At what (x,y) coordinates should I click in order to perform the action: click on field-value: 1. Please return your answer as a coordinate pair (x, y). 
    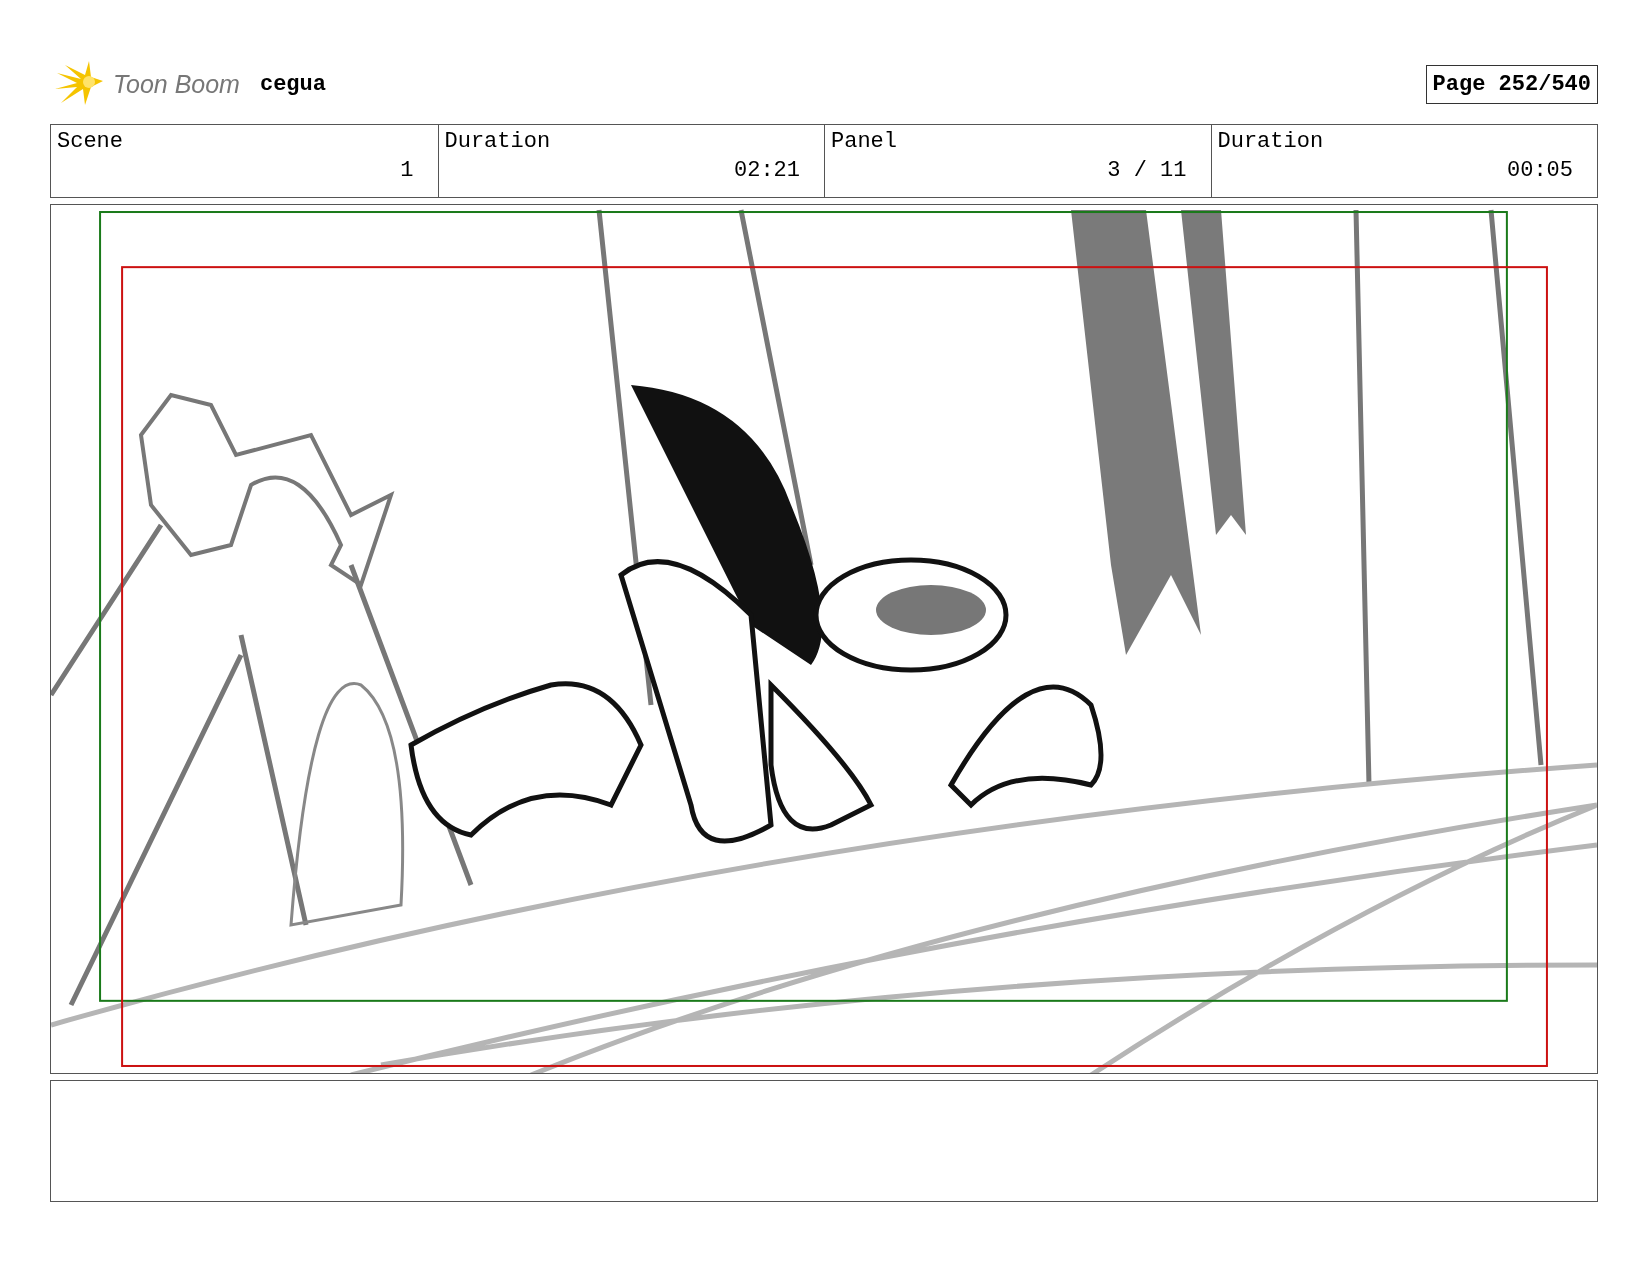
    Looking at the image, I should click on (407, 170).